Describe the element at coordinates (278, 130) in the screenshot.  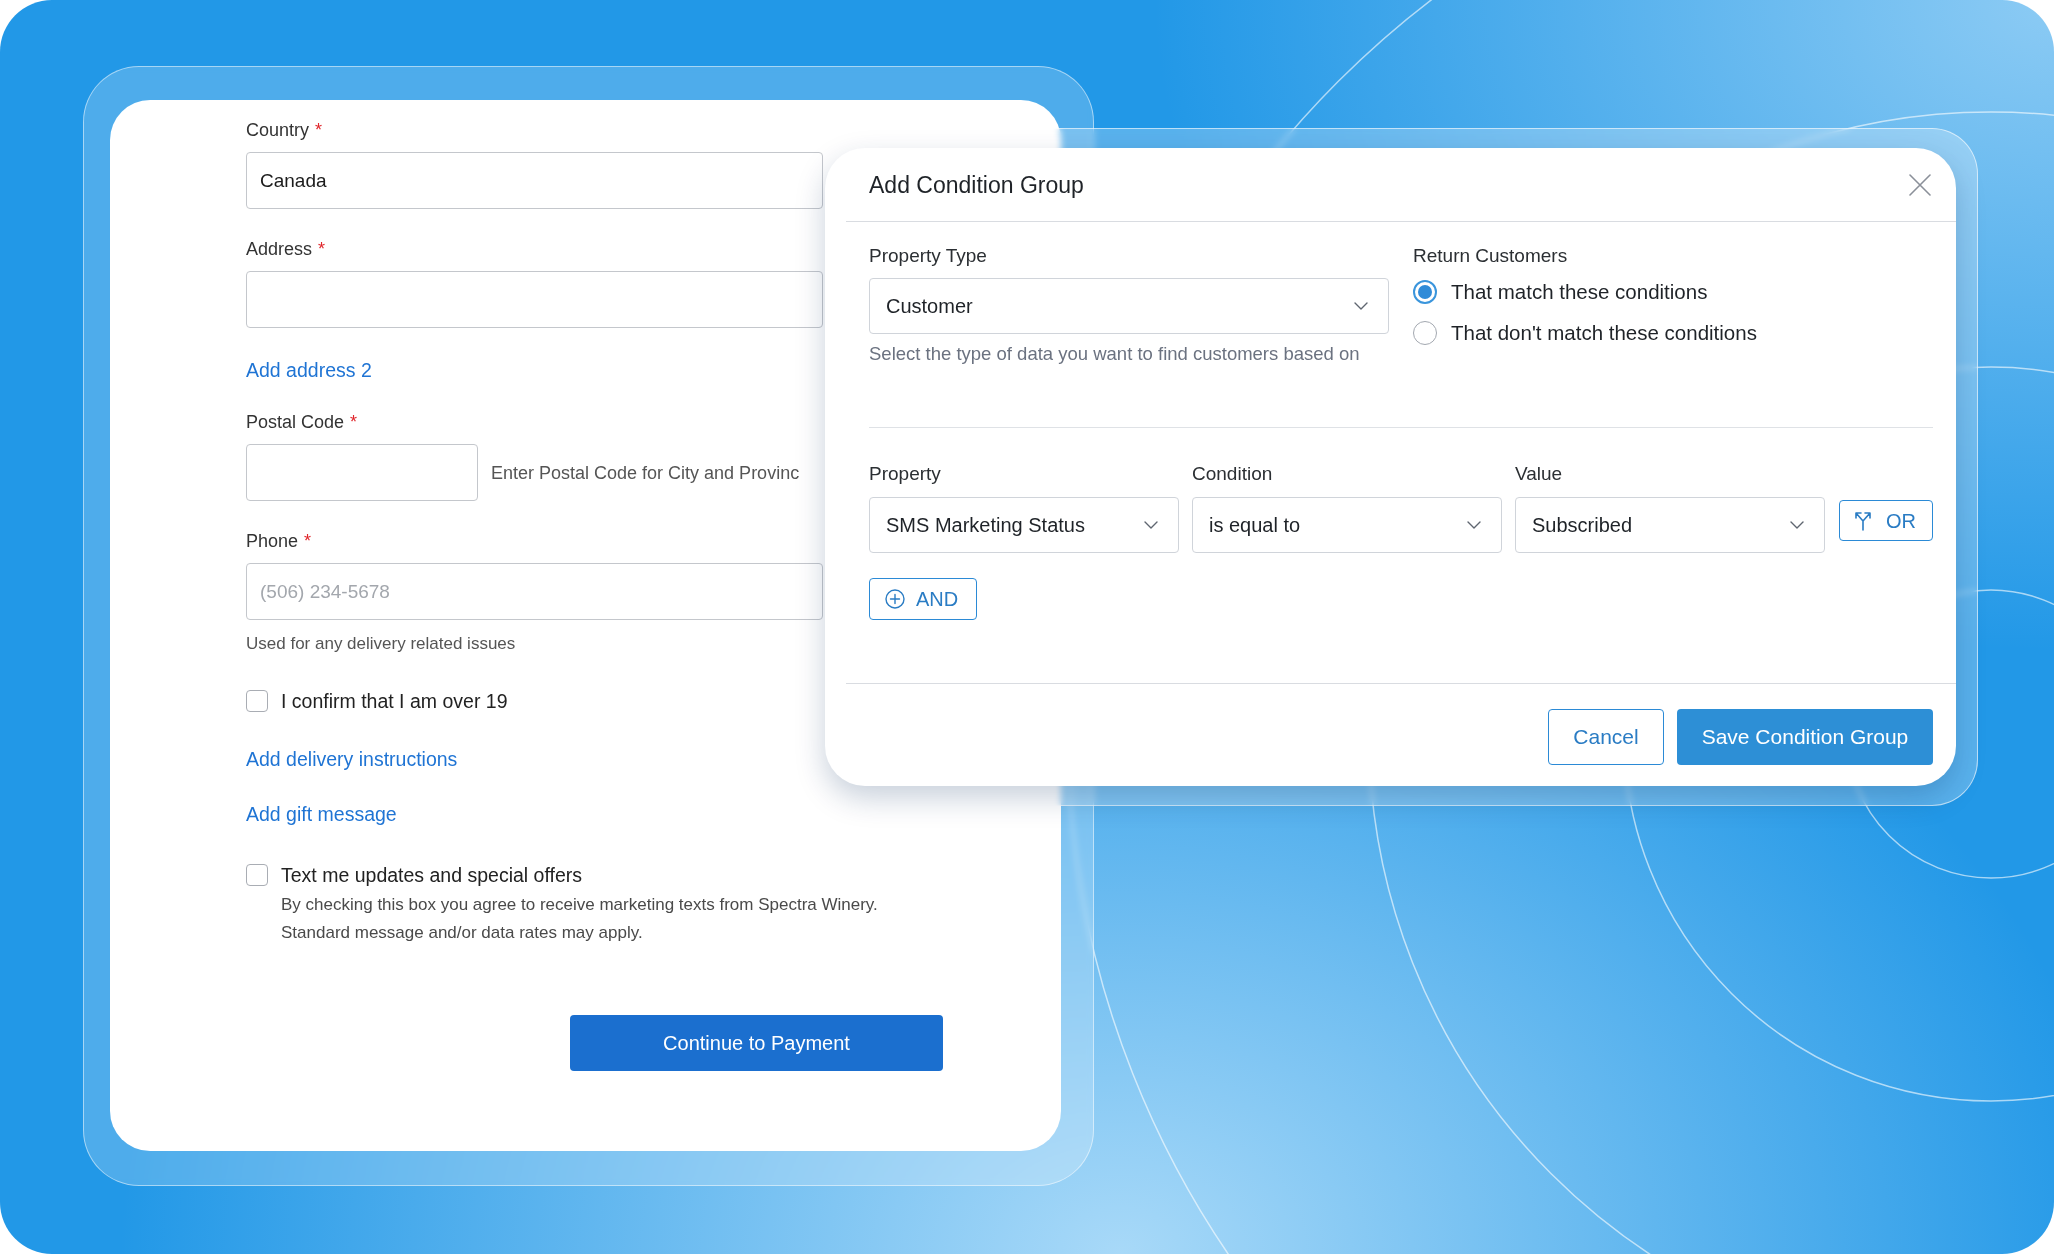
I see `field-label: Country` at that location.